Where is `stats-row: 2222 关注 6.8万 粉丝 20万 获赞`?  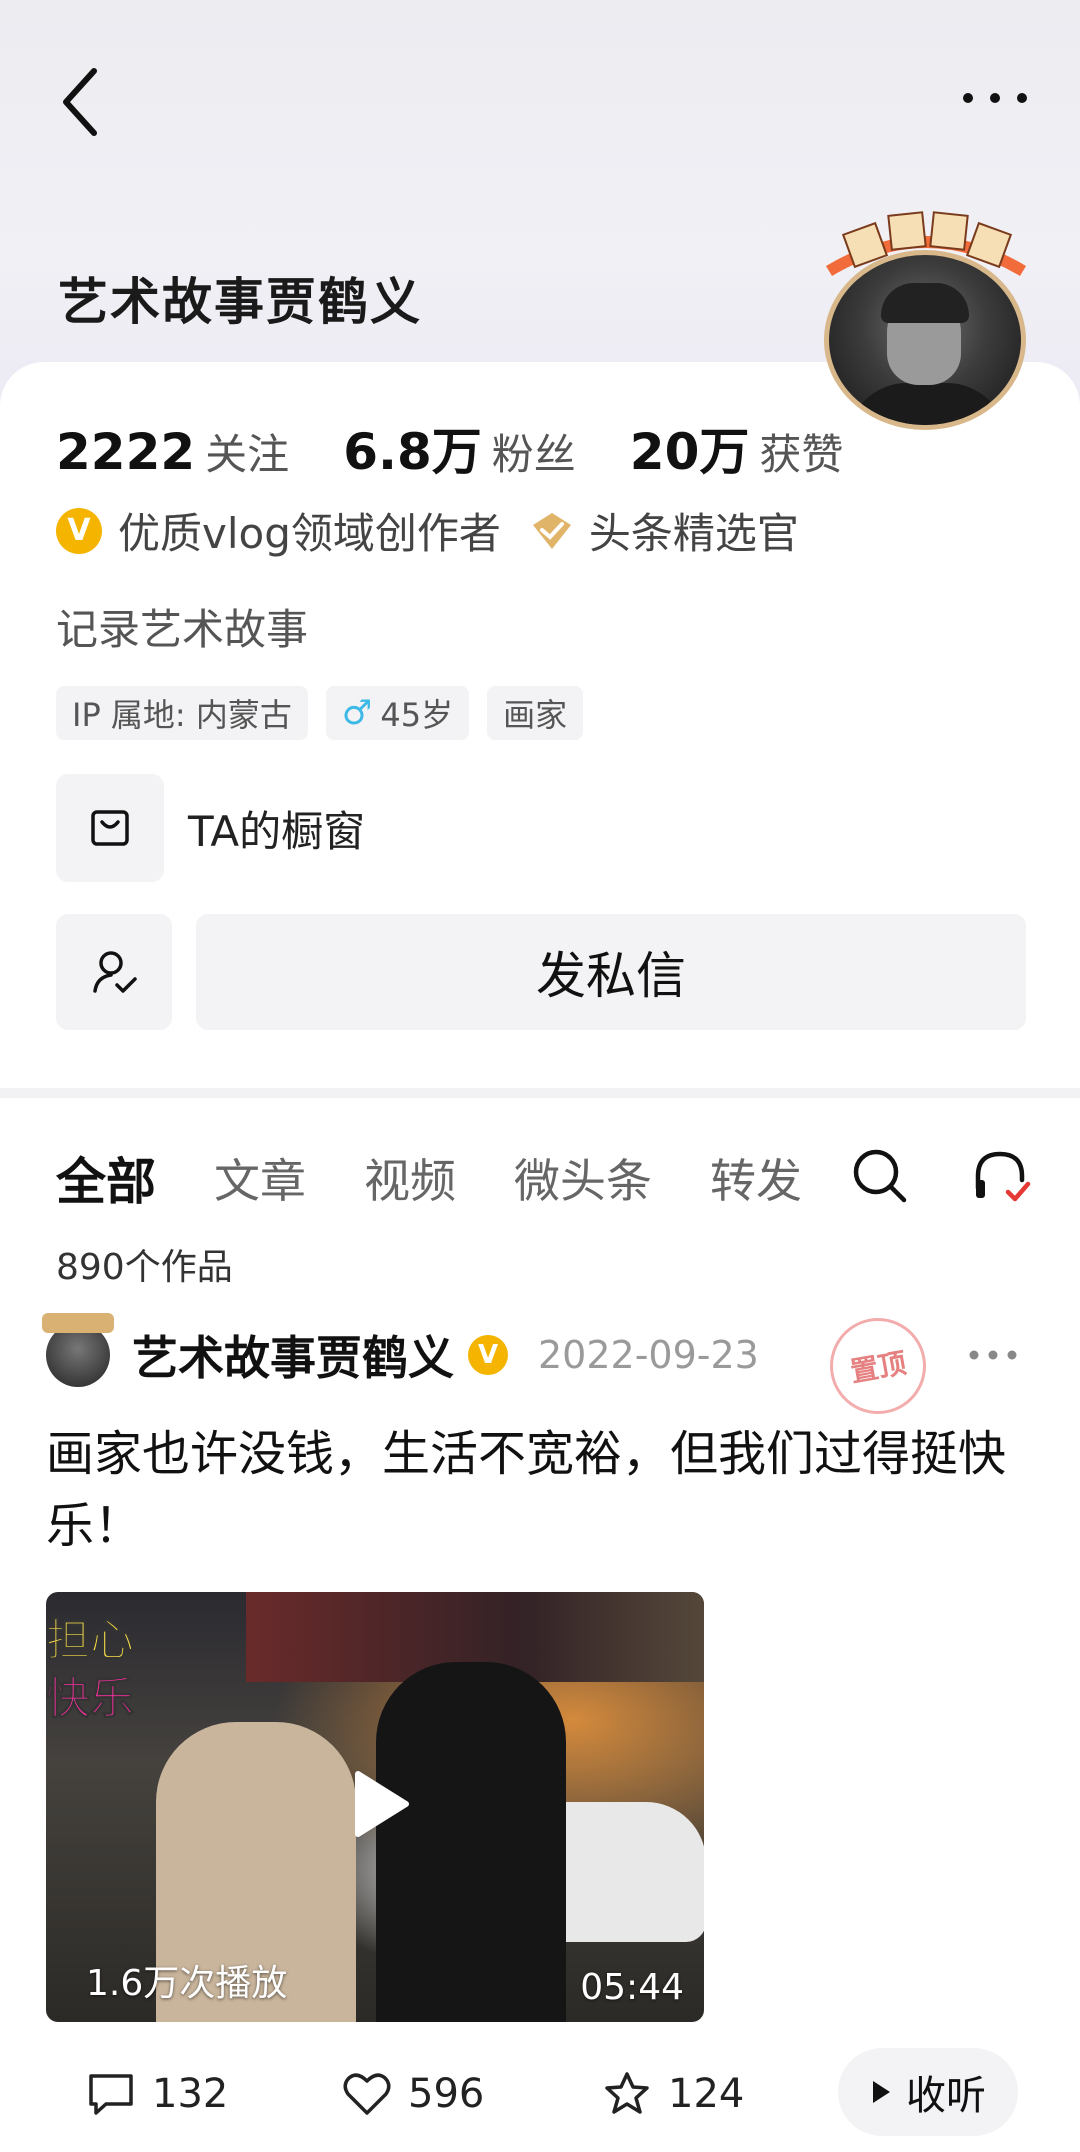 stats-row: 2222 关注 6.8万 粉丝 20万 获赞 is located at coordinates (476, 448).